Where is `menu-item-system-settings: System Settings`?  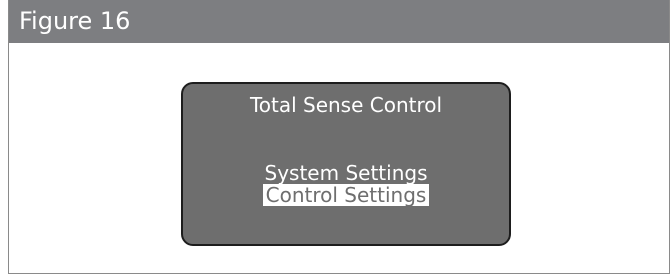
menu-item-system-settings: System Settings is located at coordinates (346, 173).